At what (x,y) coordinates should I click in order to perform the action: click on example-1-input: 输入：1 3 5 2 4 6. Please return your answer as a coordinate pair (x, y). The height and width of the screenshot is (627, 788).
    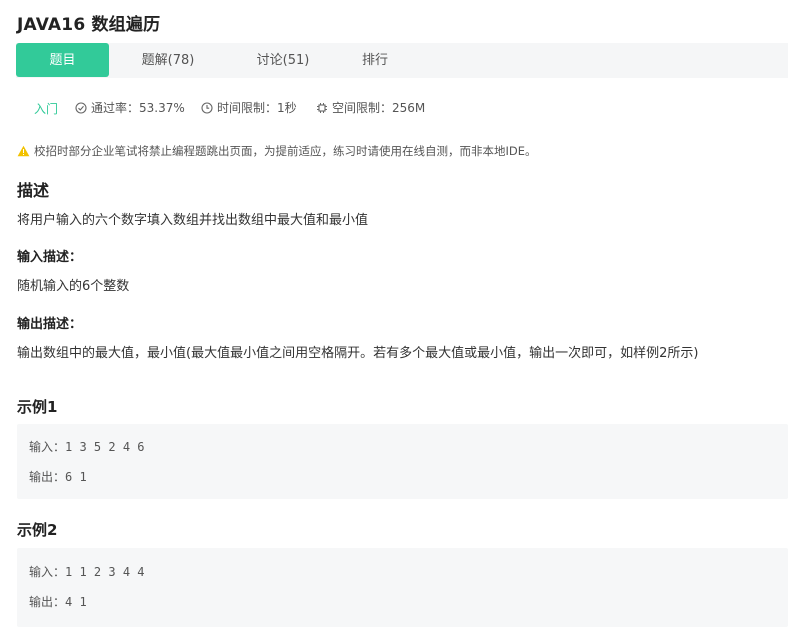
    Looking at the image, I should click on (87, 446).